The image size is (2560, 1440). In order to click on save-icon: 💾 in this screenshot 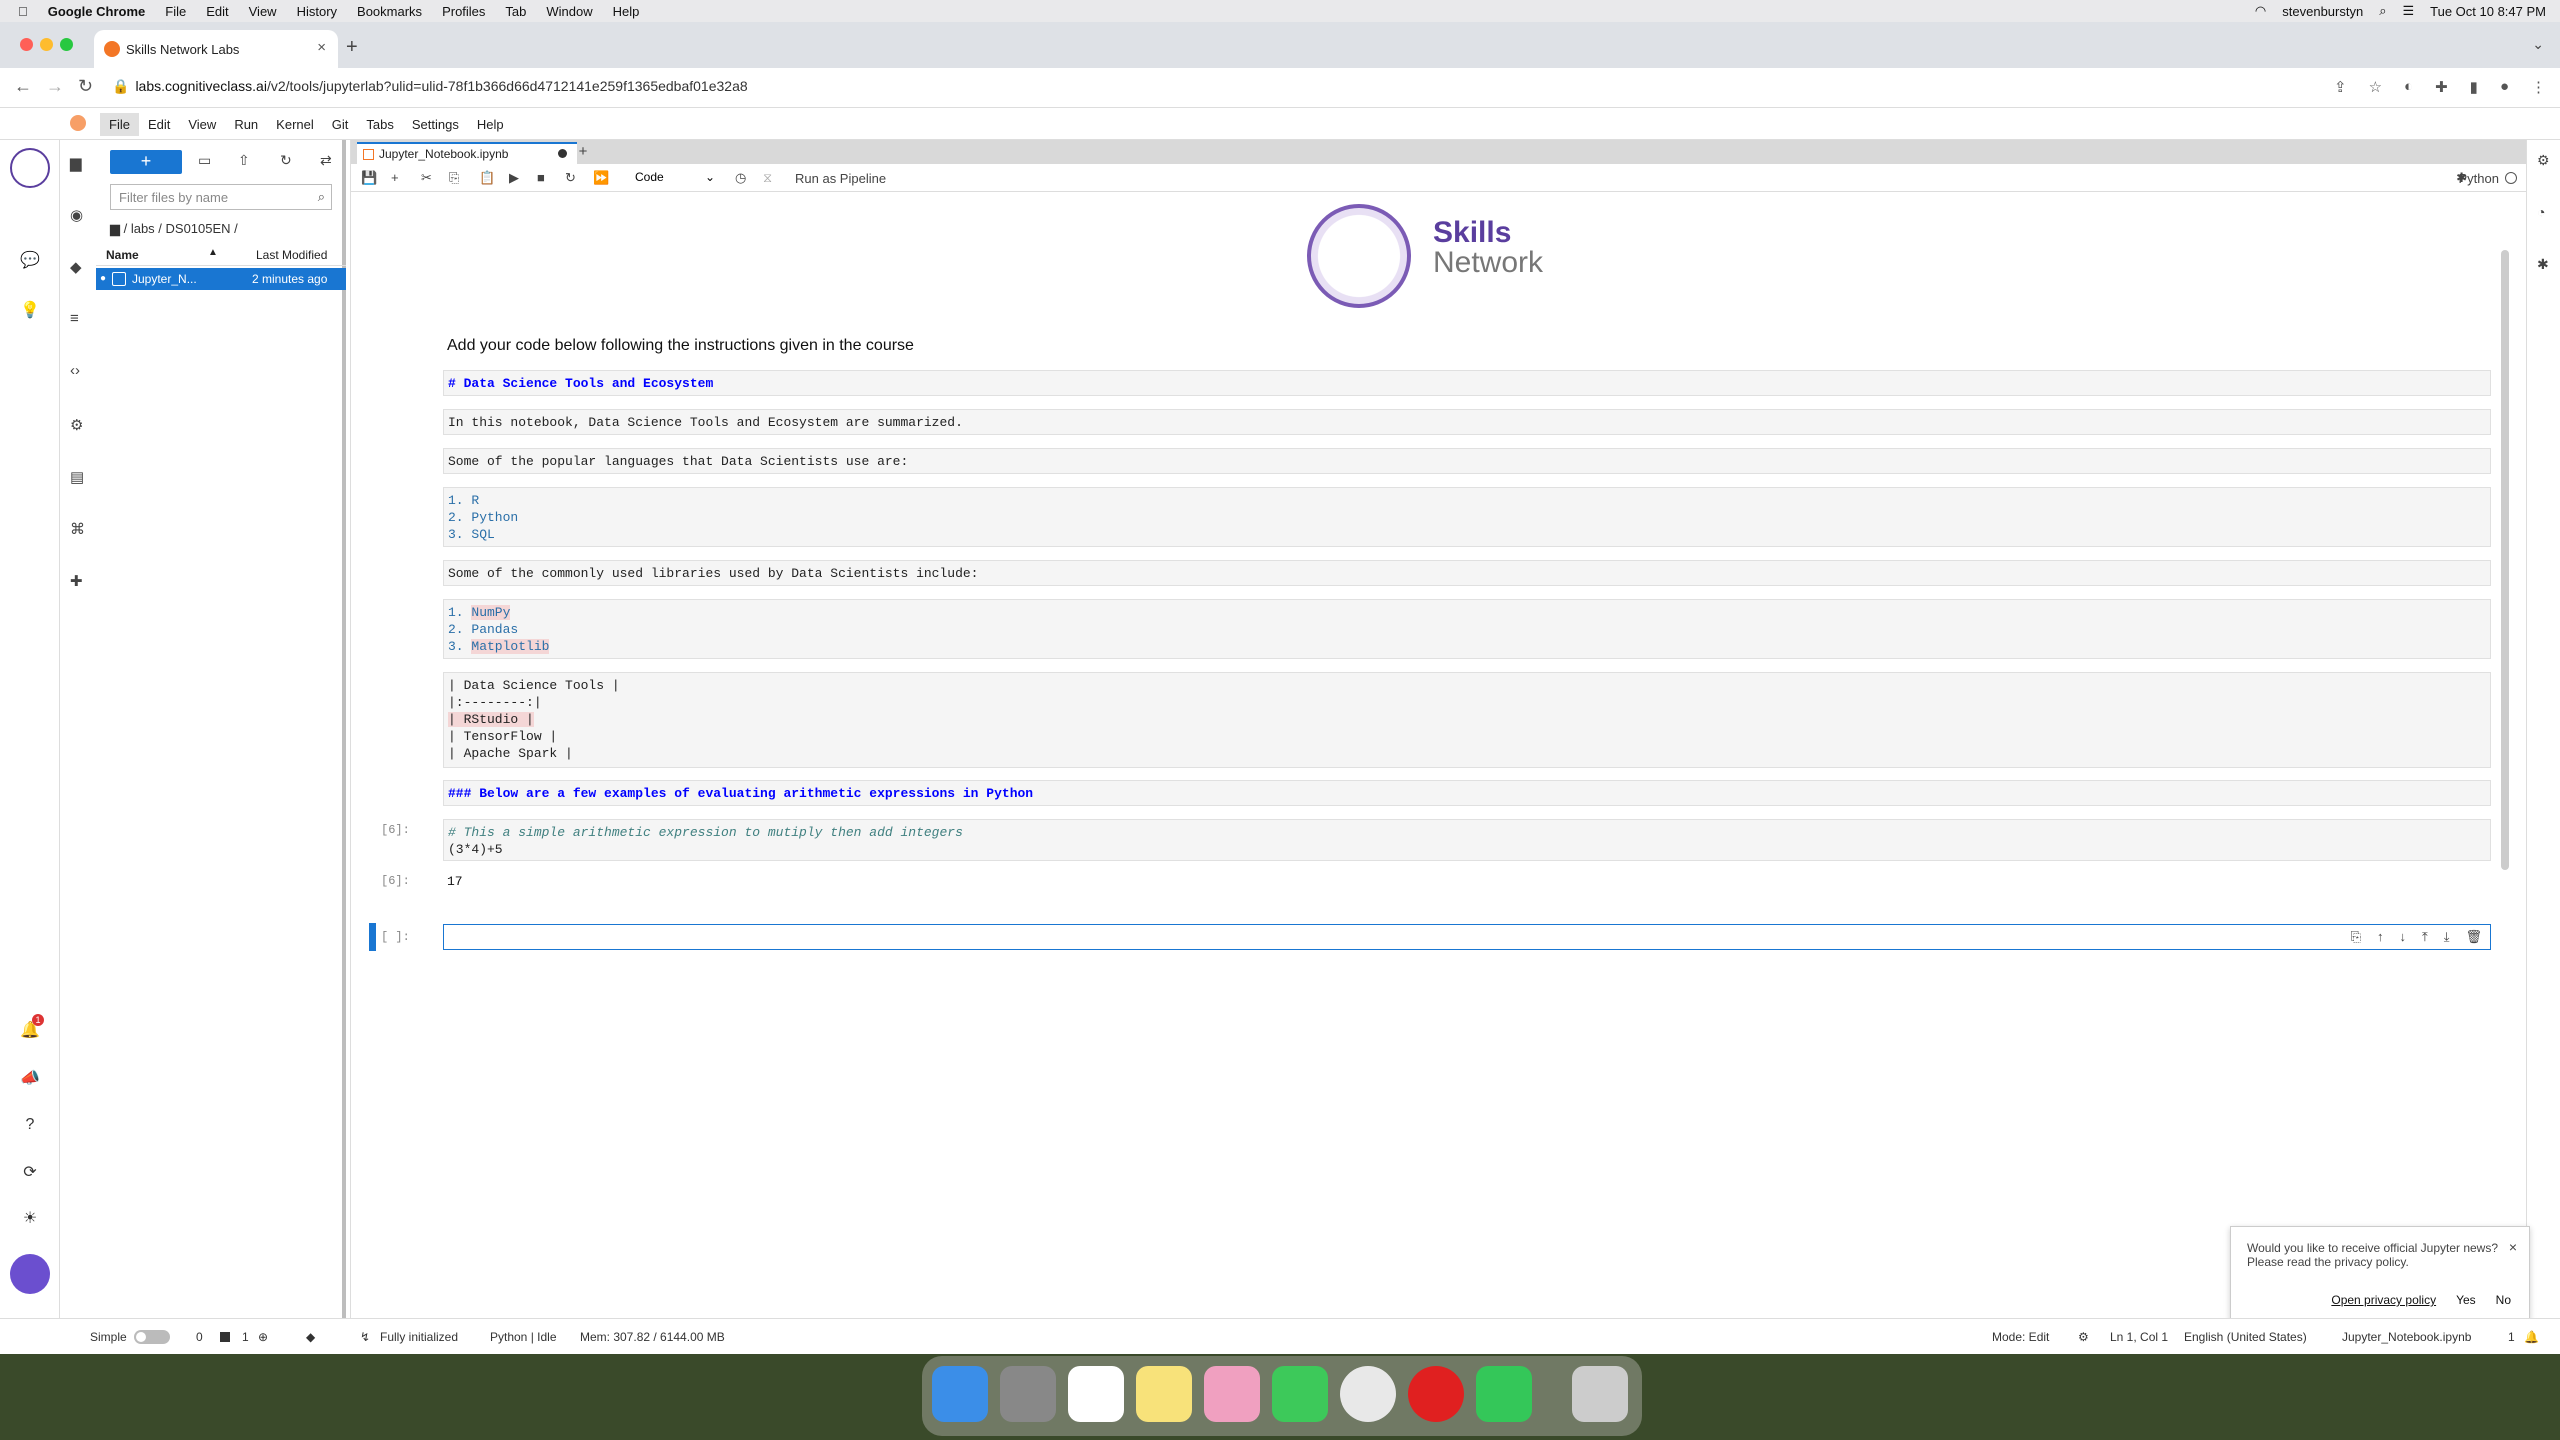, I will do `click(369, 178)`.